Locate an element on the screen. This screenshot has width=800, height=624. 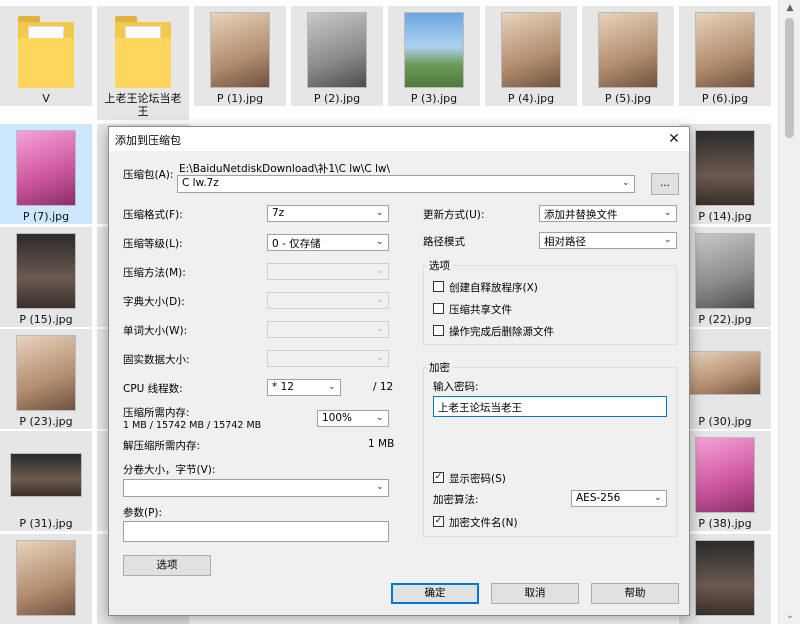
password-label: 输入密码: is located at coordinates (456, 387).